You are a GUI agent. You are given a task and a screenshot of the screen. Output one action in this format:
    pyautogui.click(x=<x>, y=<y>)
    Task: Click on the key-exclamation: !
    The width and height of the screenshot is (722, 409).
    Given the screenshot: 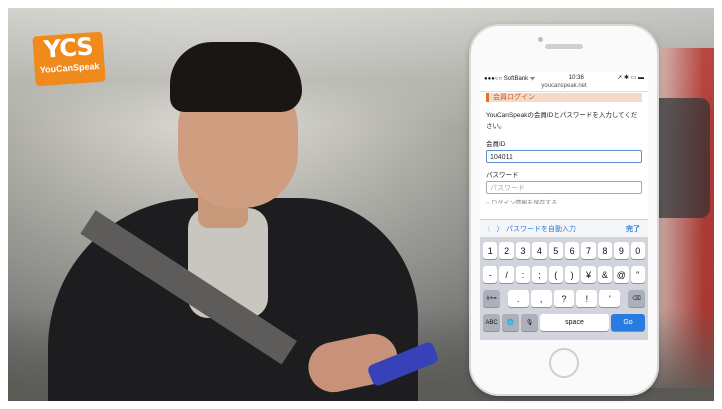 What is the action you would take?
    pyautogui.click(x=587, y=298)
    